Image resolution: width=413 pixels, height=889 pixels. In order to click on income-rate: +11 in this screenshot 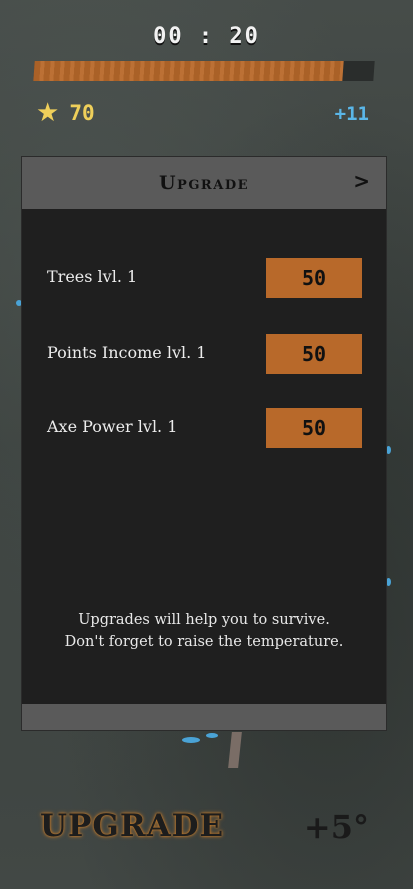, I will do `click(351, 114)`.